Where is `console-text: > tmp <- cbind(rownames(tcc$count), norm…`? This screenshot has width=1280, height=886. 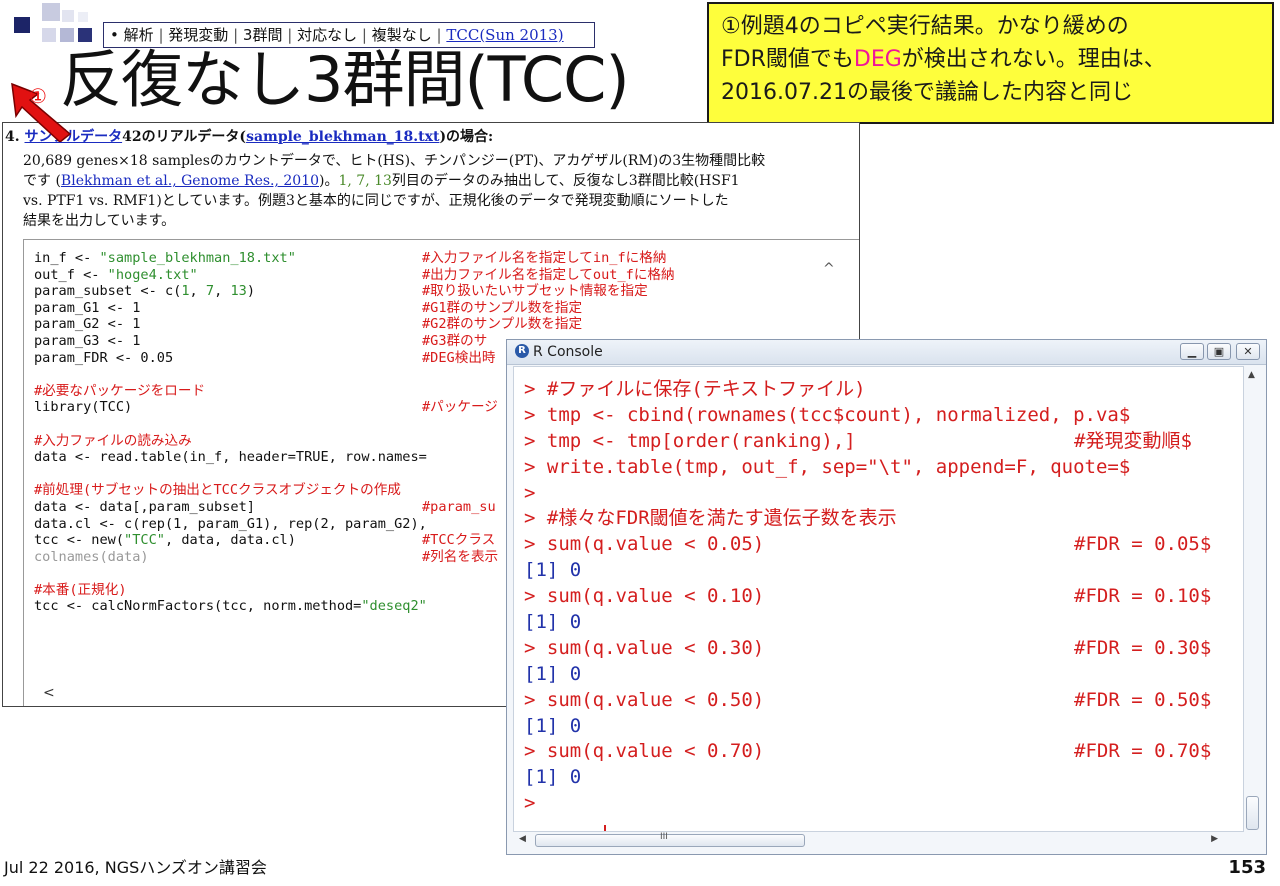
console-text: > tmp <- cbind(rownames(tcc$count), norm… is located at coordinates (827, 414).